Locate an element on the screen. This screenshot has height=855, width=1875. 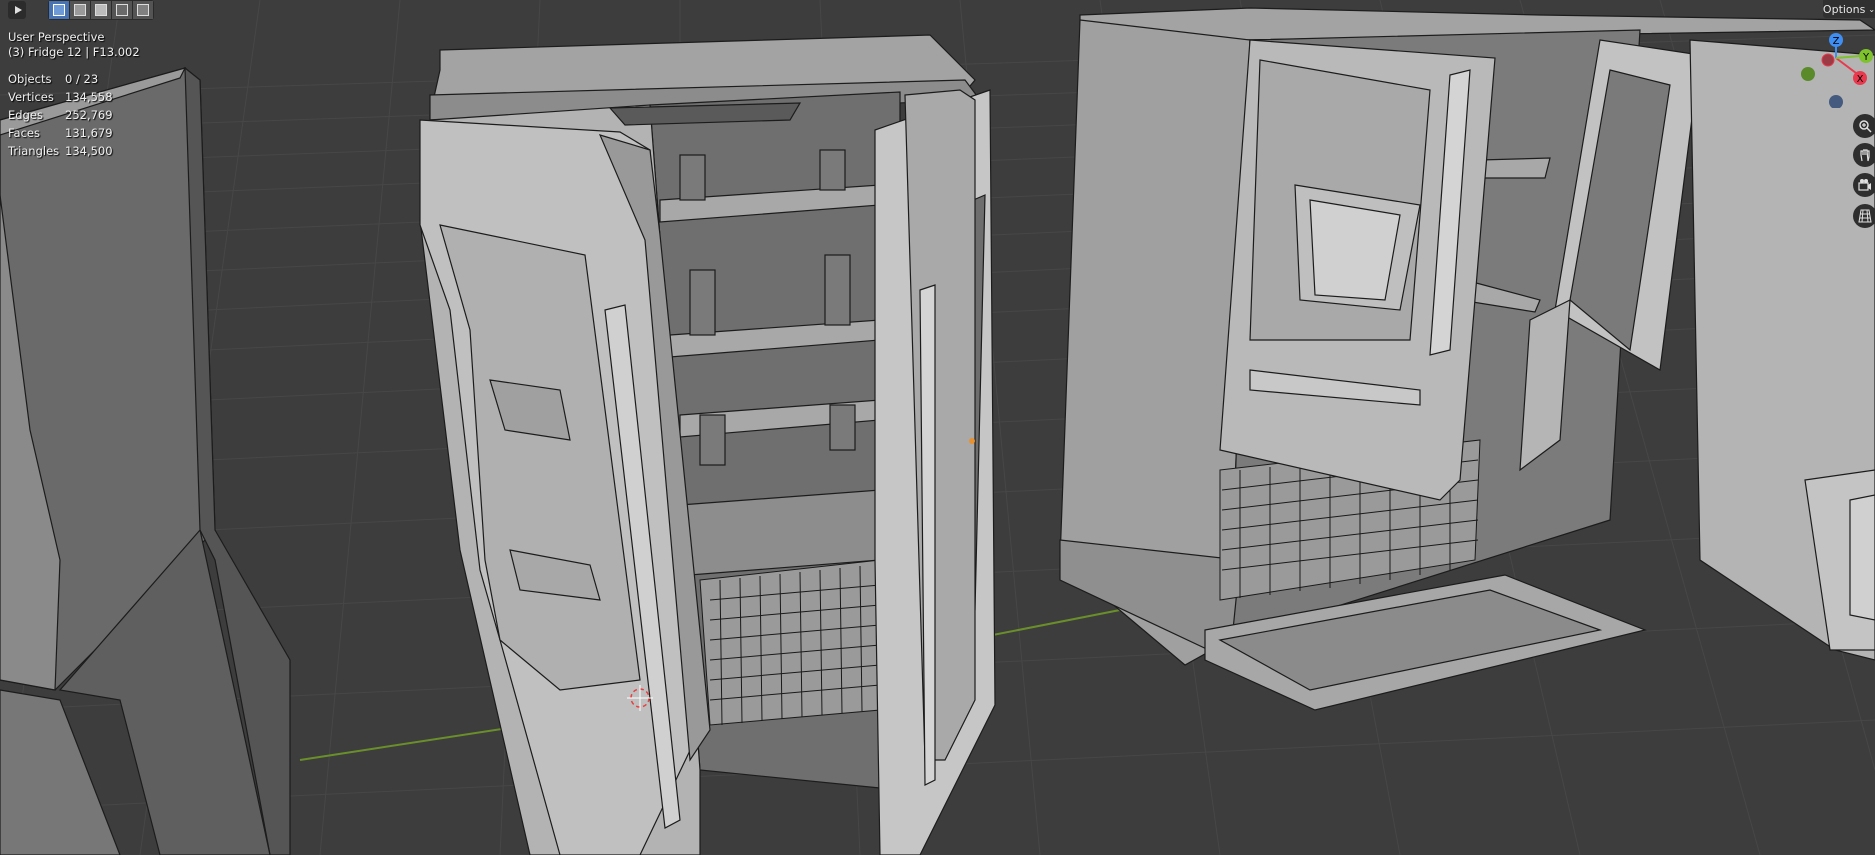
fridge-left is located at coordinates (145, 460).